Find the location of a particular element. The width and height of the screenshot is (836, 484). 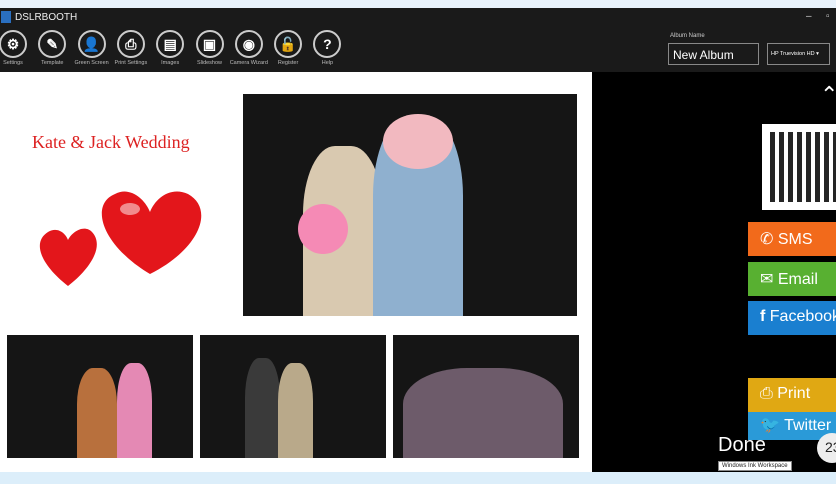

sms-button: ✆ SMS is located at coordinates (792, 239).